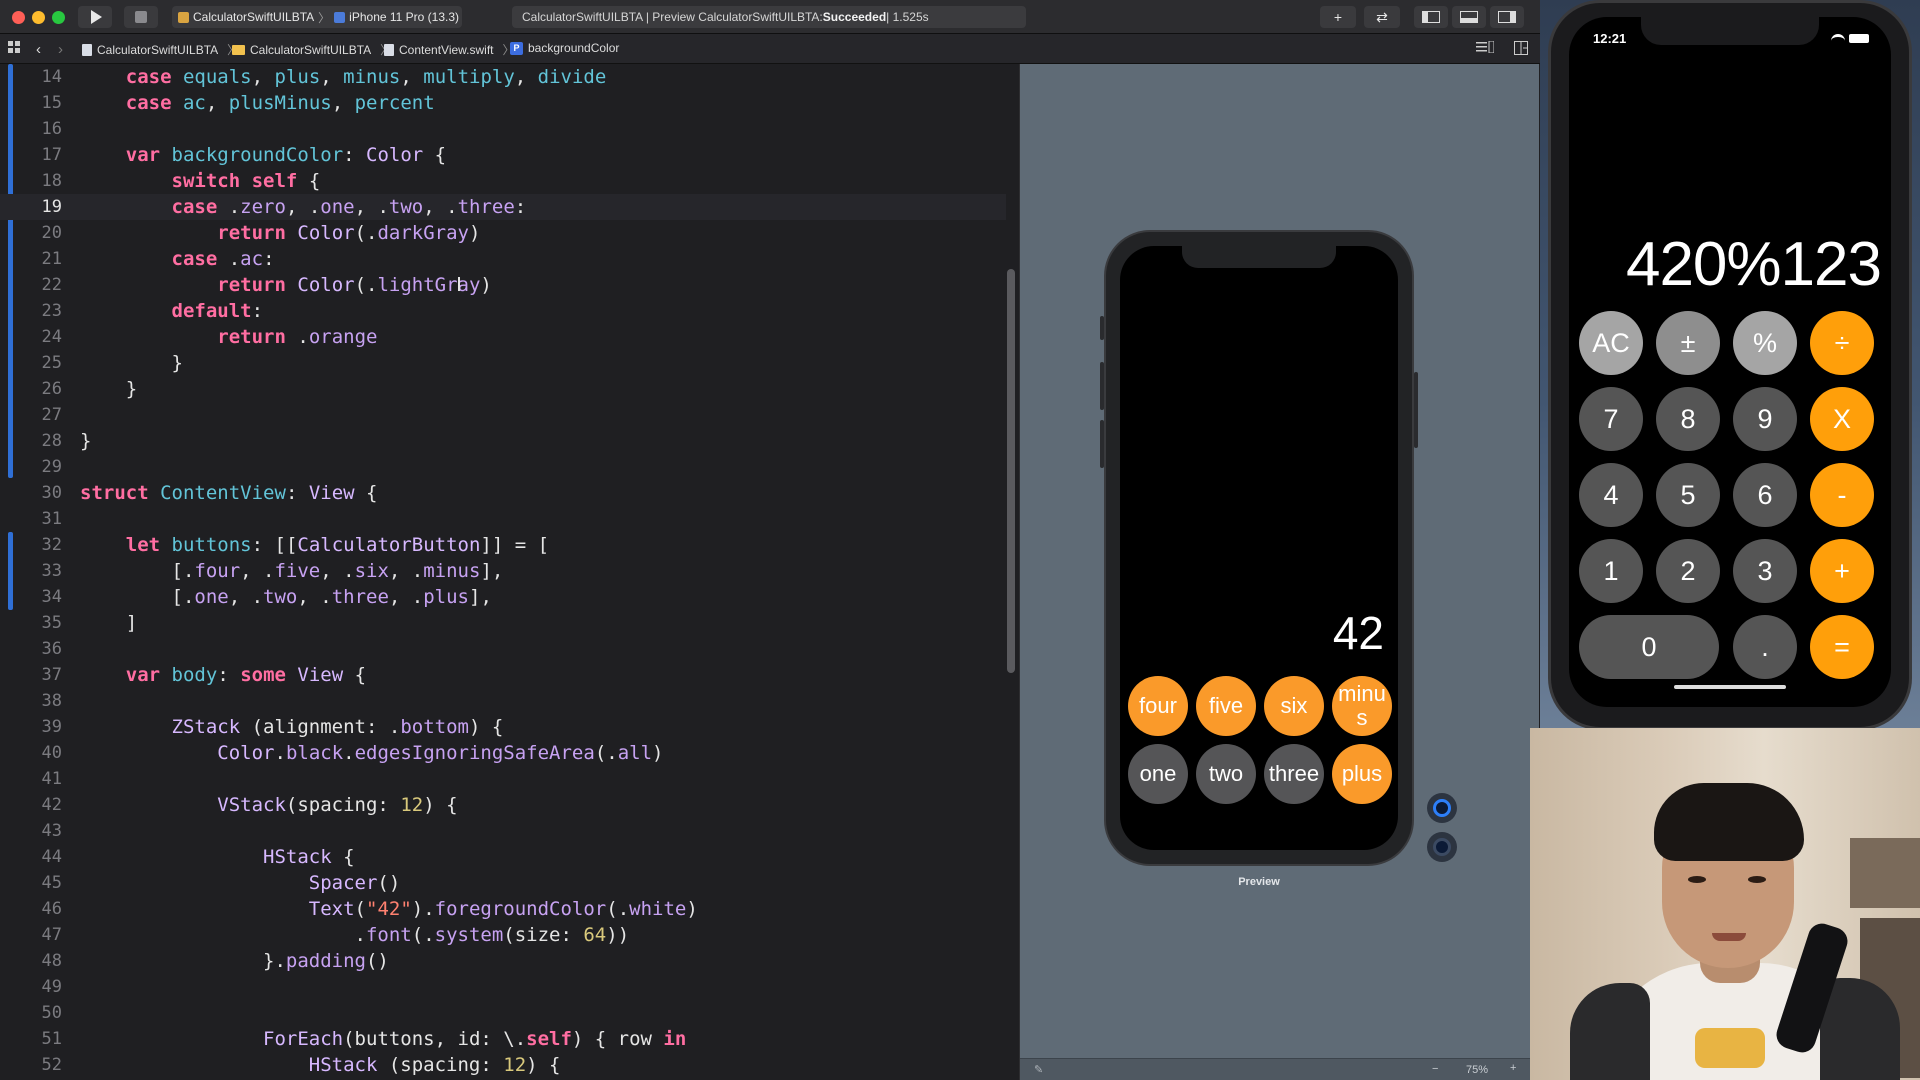 This screenshot has width=1920, height=1080. I want to click on code-line: 36, so click(503, 649).